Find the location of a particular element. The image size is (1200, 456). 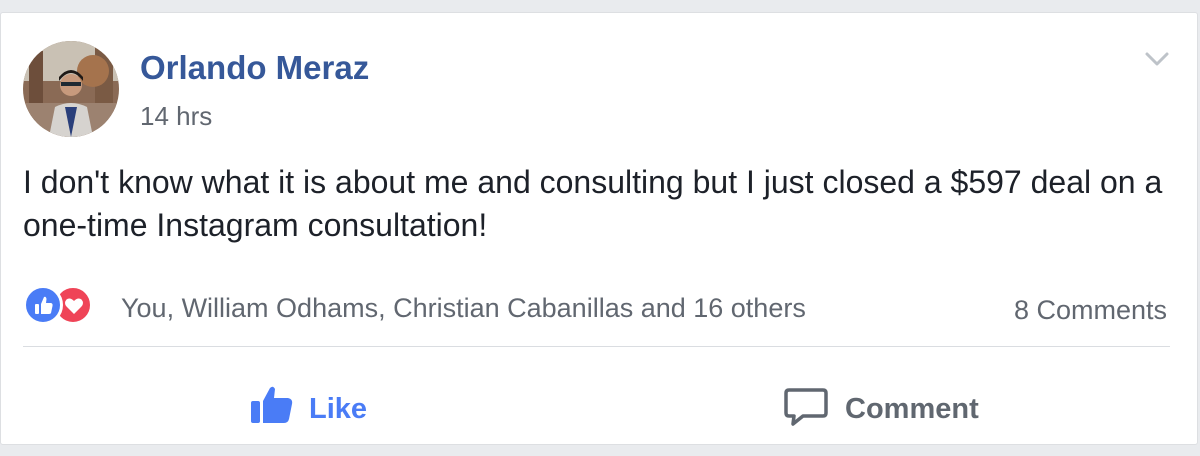

post-timestamp: 14 hrs is located at coordinates (176, 116).